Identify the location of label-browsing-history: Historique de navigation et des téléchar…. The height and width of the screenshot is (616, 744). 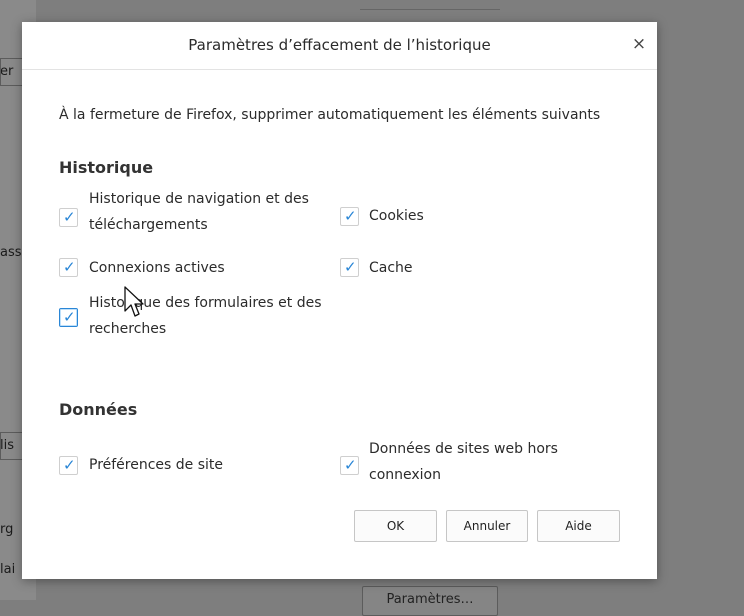
(199, 212).